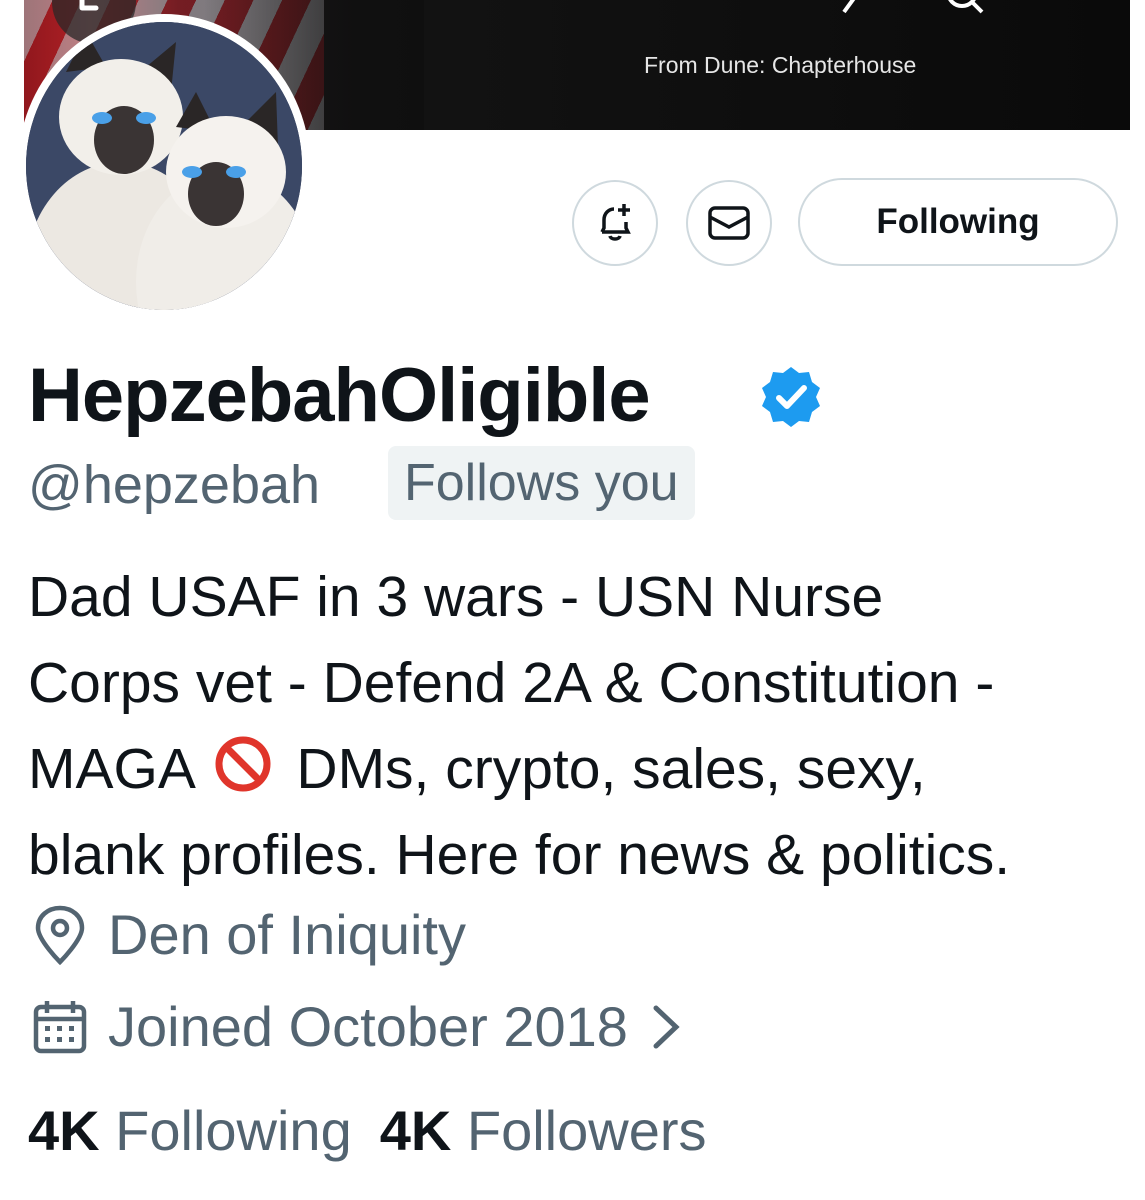 This screenshot has width=1145, height=1200. Describe the element at coordinates (60, 935) in the screenshot. I see `location-pin-icon` at that location.